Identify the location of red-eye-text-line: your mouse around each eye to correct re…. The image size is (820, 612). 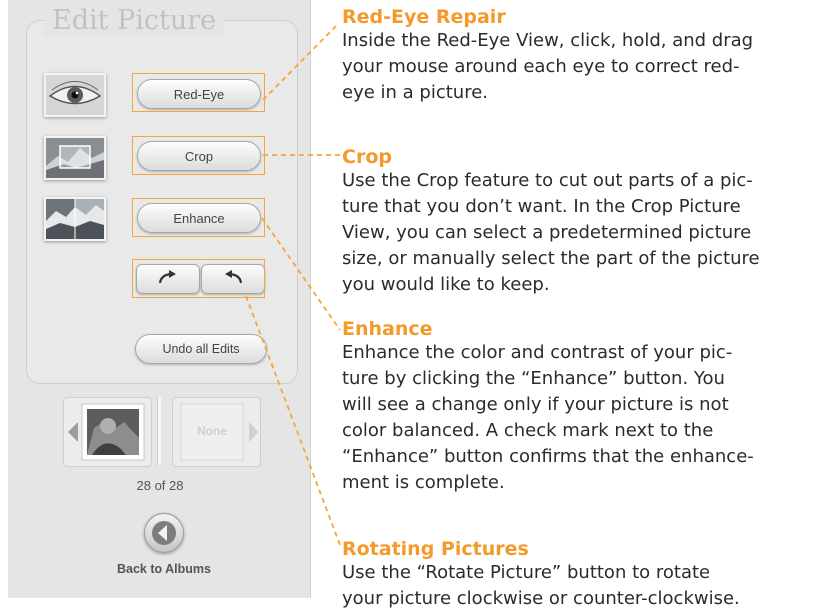
(541, 66).